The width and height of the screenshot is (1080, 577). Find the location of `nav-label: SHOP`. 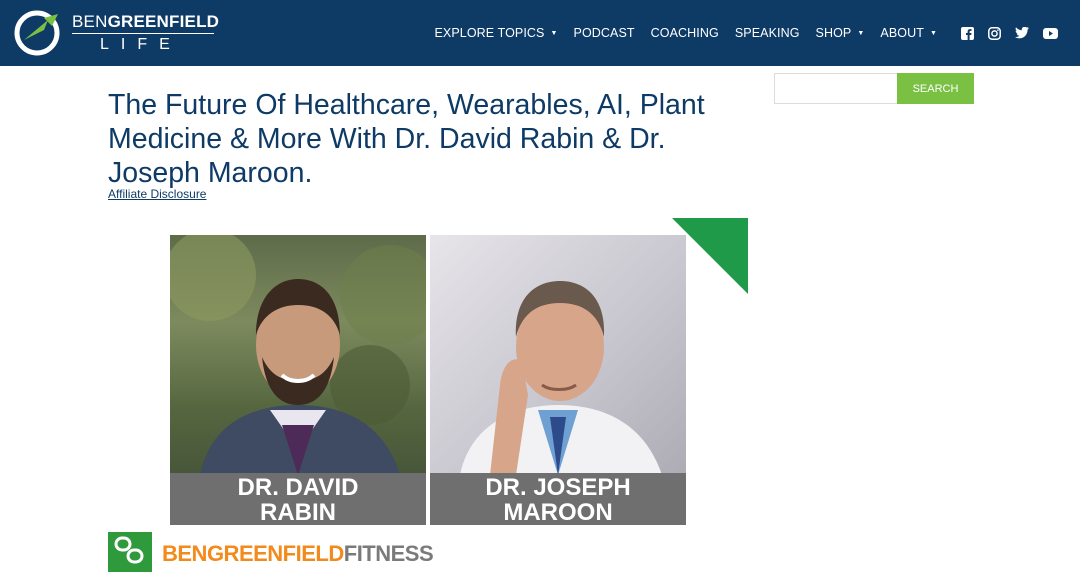

nav-label: SHOP is located at coordinates (833, 33).